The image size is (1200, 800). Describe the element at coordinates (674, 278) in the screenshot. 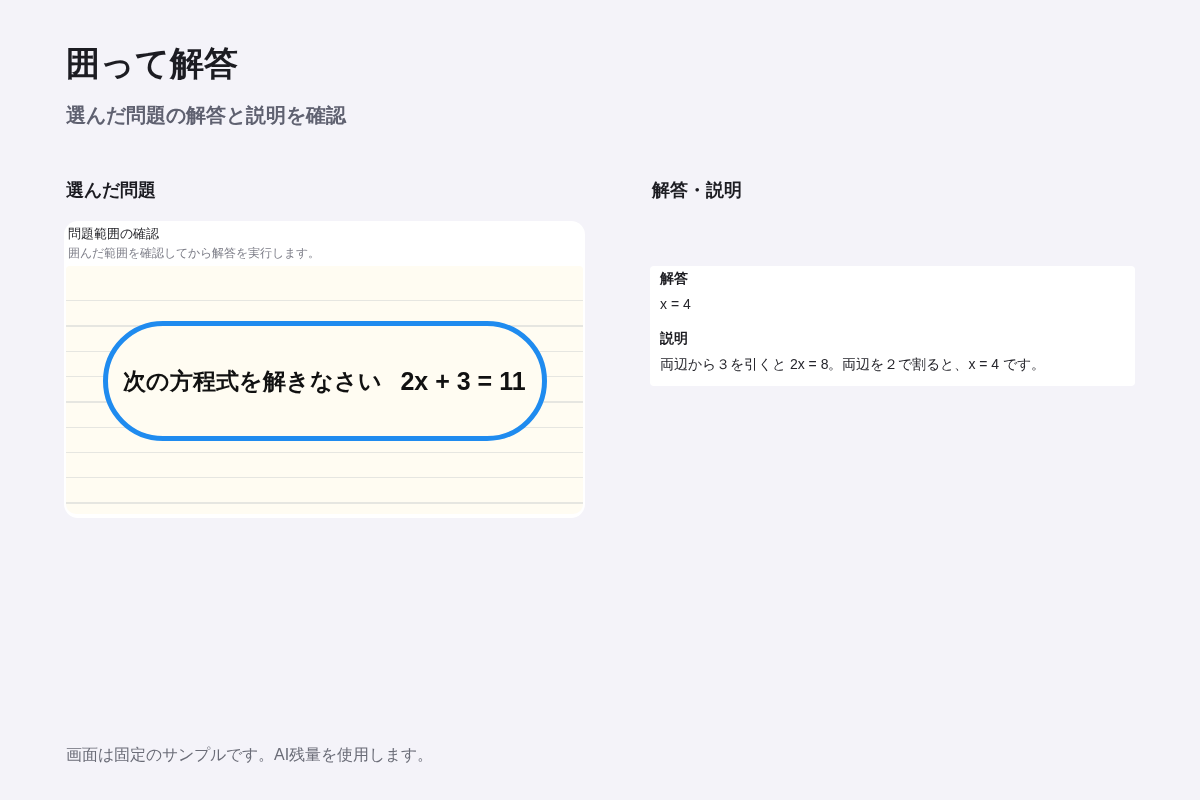

I see `answer-label: 解答` at that location.